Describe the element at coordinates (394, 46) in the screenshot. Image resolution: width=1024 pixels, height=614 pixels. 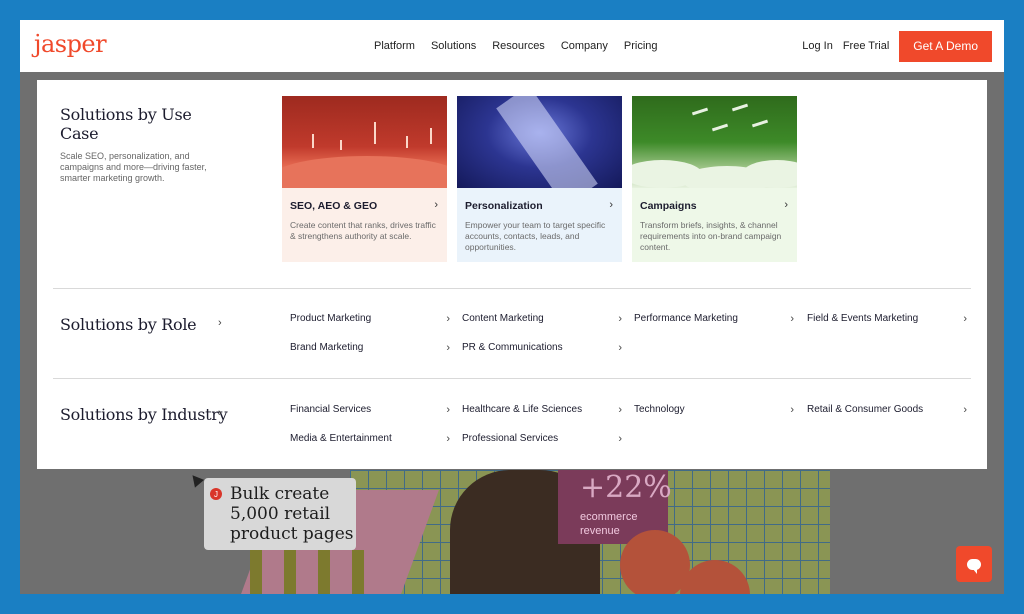
I see `nav-platform: Platform` at that location.